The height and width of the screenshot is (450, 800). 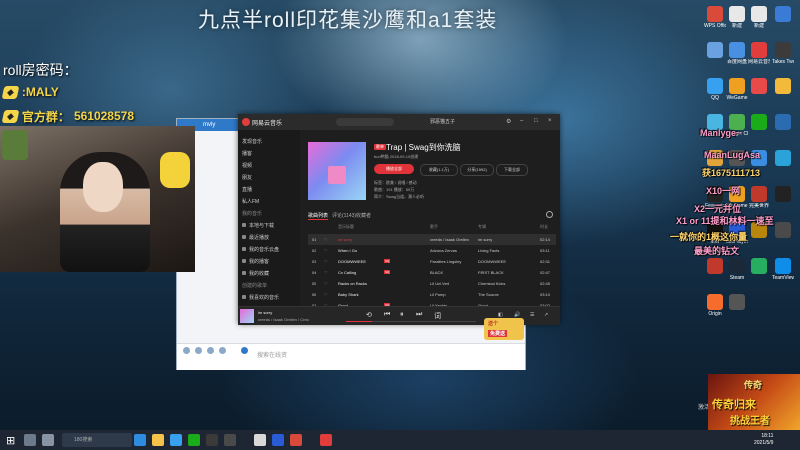 What do you see at coordinates (247, 177) in the screenshot?
I see `sidebar-item: 朋友` at bounding box center [247, 177].